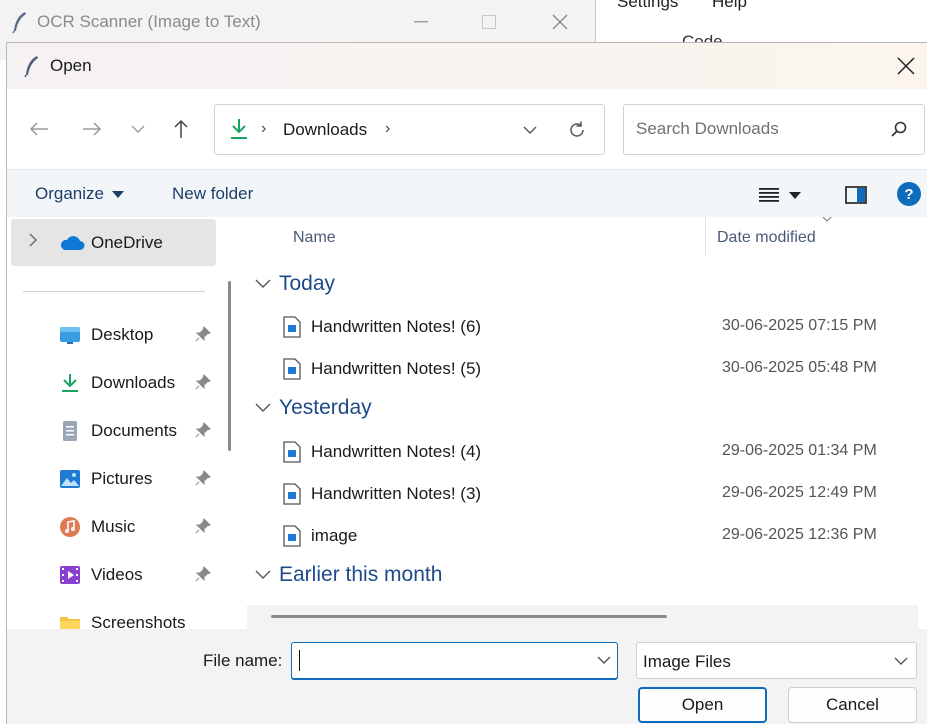 The image size is (927, 724). What do you see at coordinates (127, 242) in the screenshot?
I see `sidebar-item-label: OneDrive` at bounding box center [127, 242].